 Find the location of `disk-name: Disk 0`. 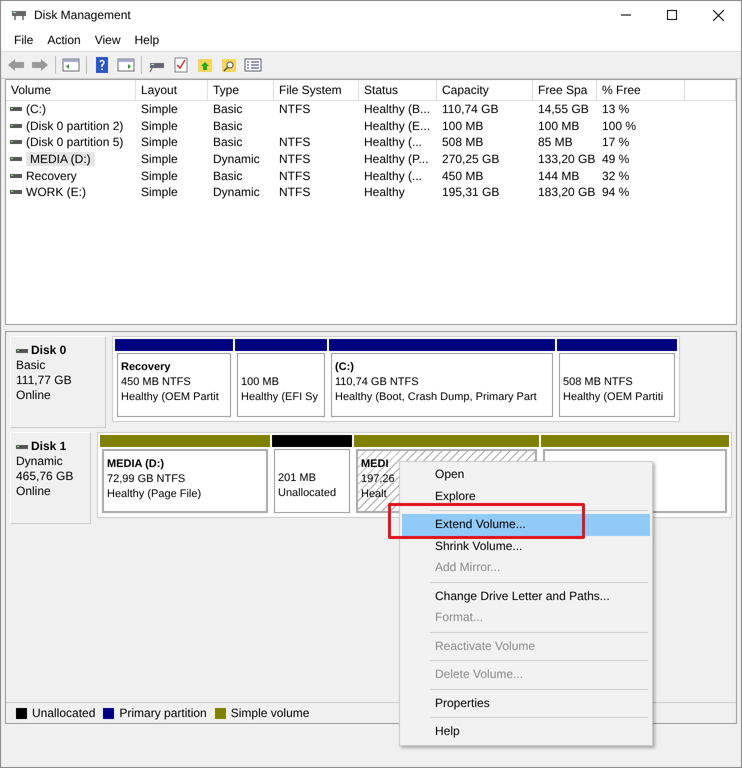

disk-name: Disk 0 is located at coordinates (48, 350).